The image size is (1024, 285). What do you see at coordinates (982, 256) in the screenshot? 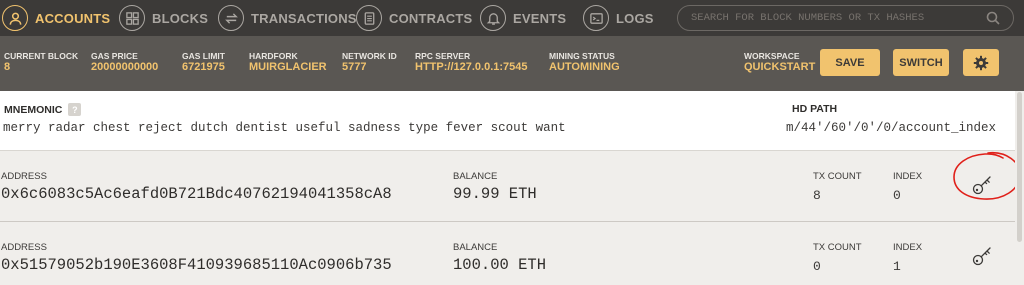
I see `key-icon` at bounding box center [982, 256].